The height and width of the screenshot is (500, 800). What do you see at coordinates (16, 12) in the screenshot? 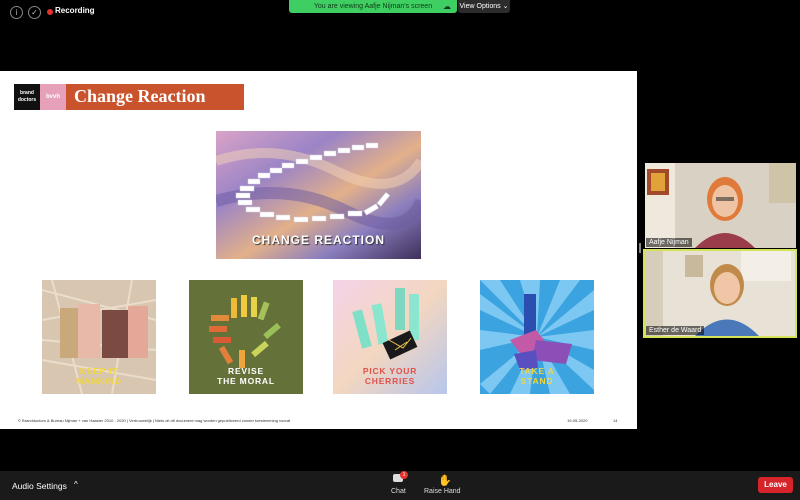
I see `info-icon: i` at bounding box center [16, 12].